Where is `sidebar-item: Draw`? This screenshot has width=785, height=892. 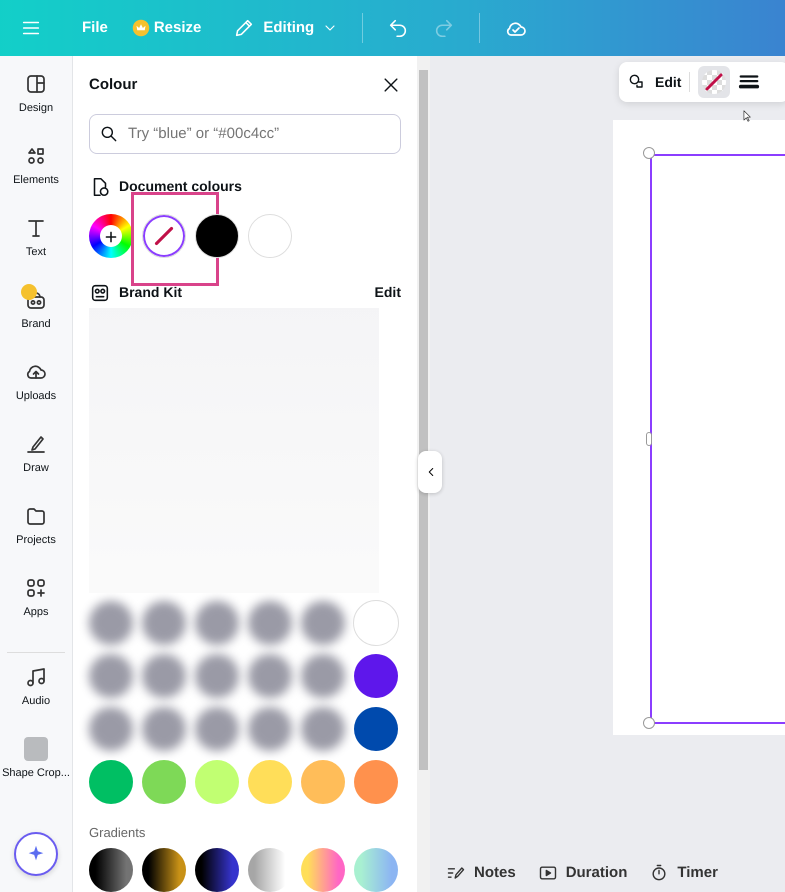
sidebar-item: Draw is located at coordinates (36, 468).